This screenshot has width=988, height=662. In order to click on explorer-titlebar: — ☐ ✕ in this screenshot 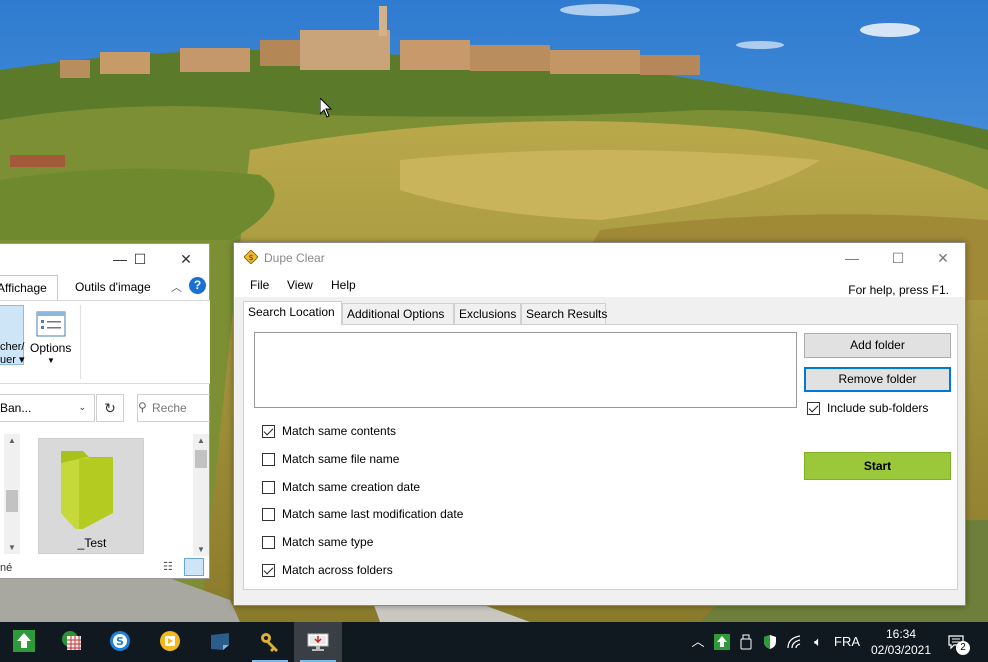, I will do `click(104, 259)`.